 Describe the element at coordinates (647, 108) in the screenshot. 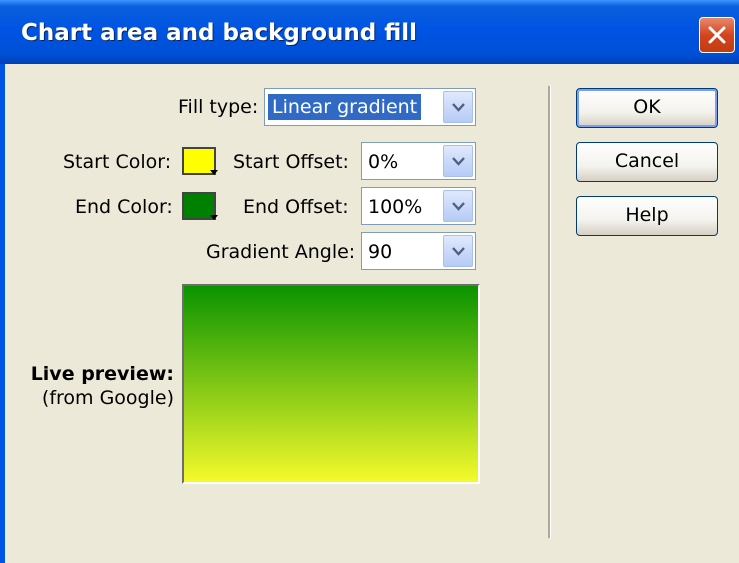

I see `ok-button: OK` at that location.